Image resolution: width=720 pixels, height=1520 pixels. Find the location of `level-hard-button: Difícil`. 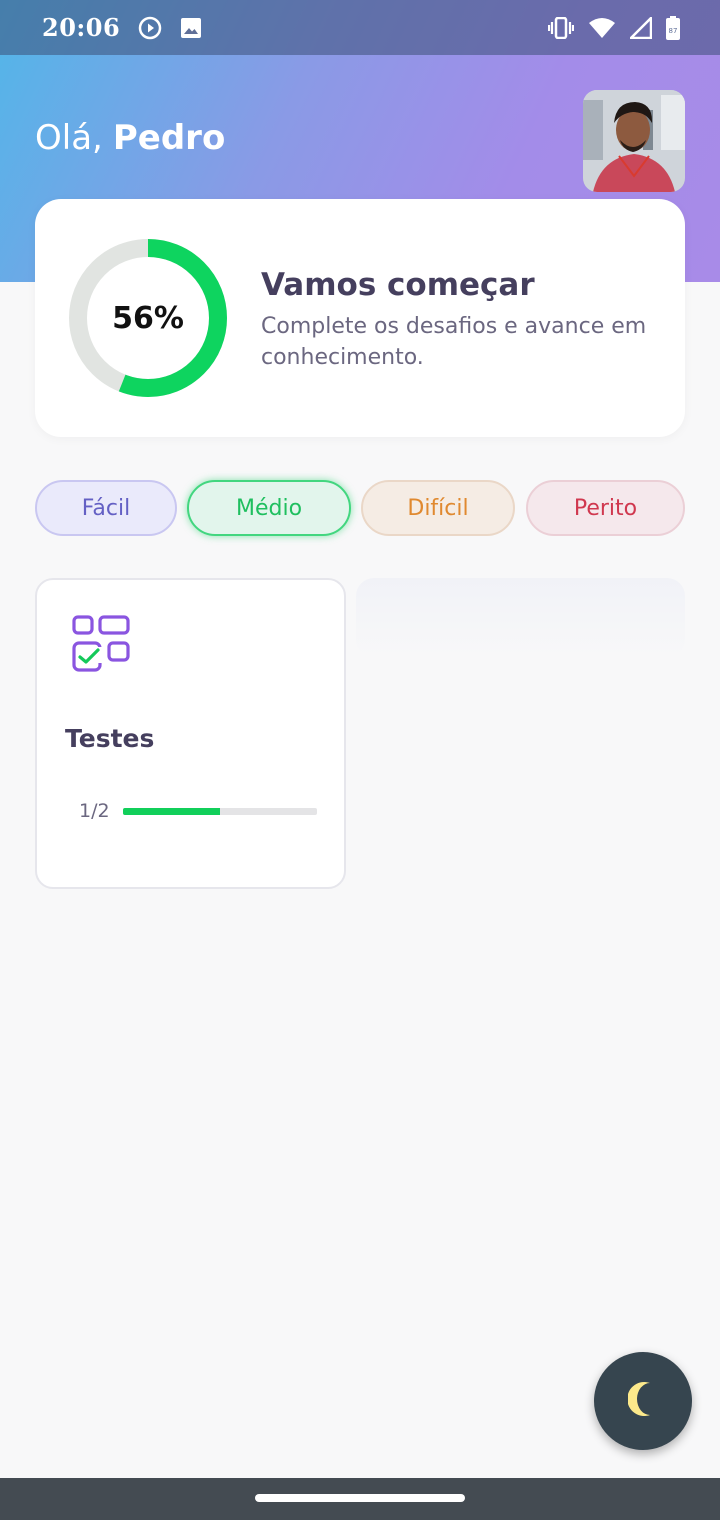

level-hard-button: Difícil is located at coordinates (438, 508).